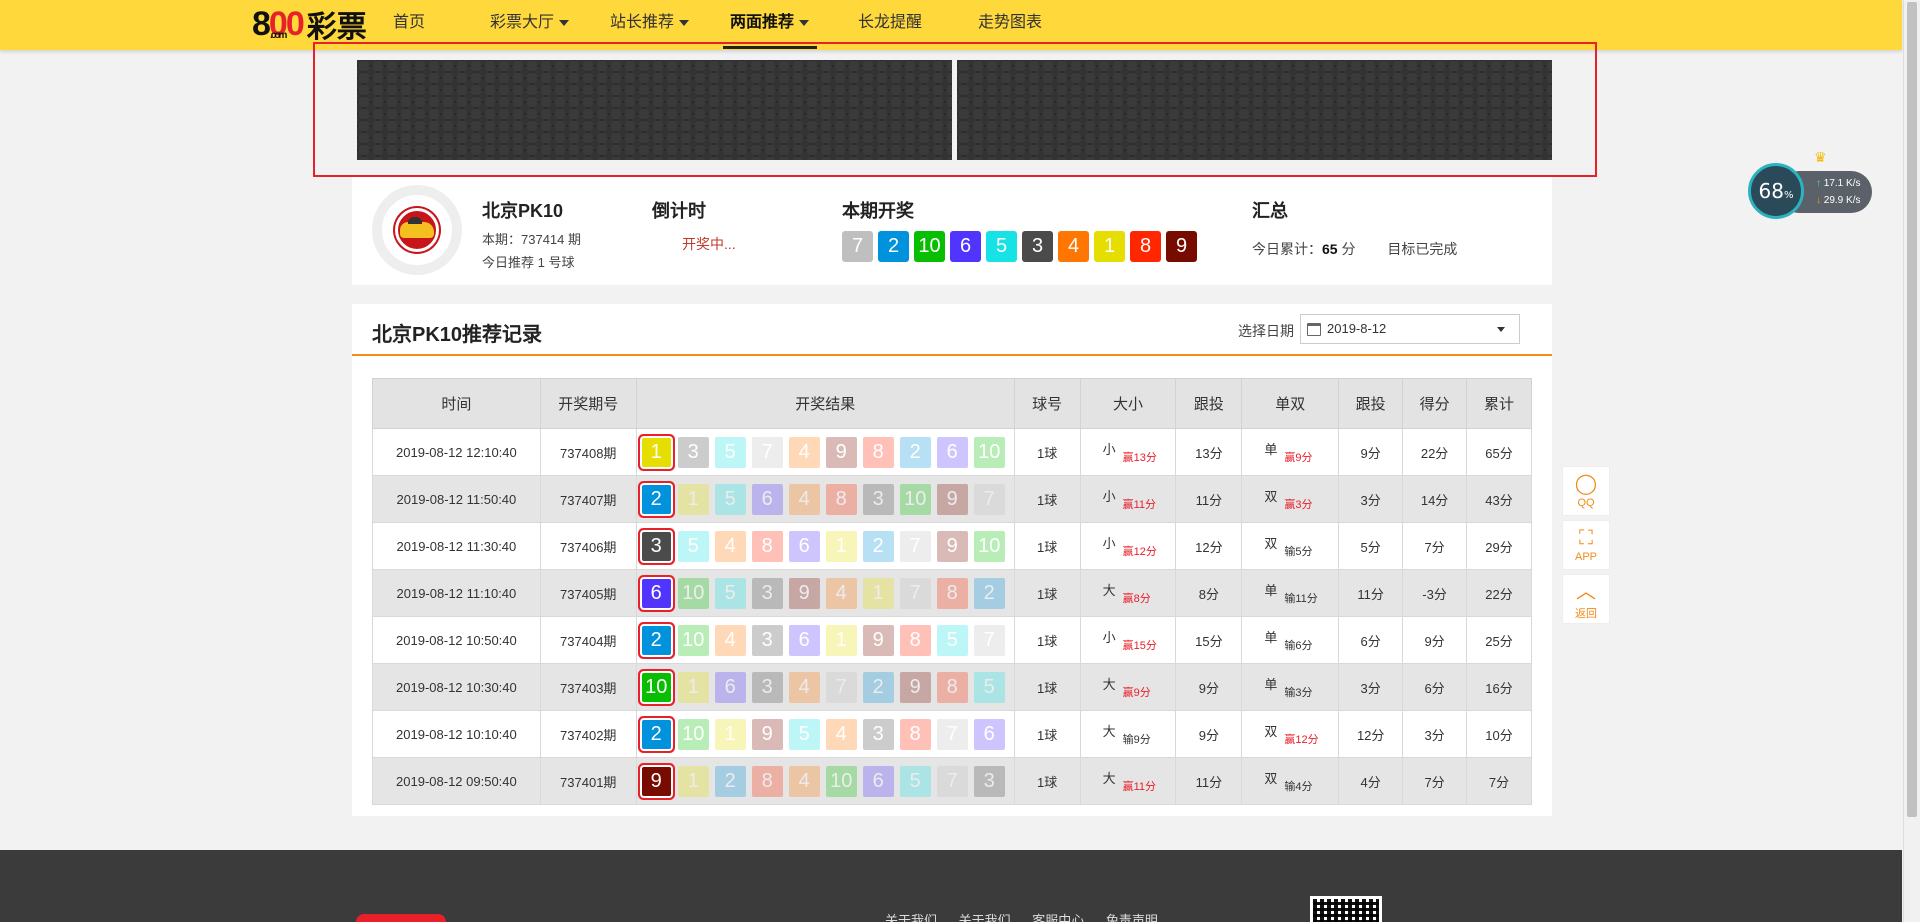 This screenshot has width=1920, height=922. I want to click on back-to-top-button: ︿ 返回, so click(1586, 599).